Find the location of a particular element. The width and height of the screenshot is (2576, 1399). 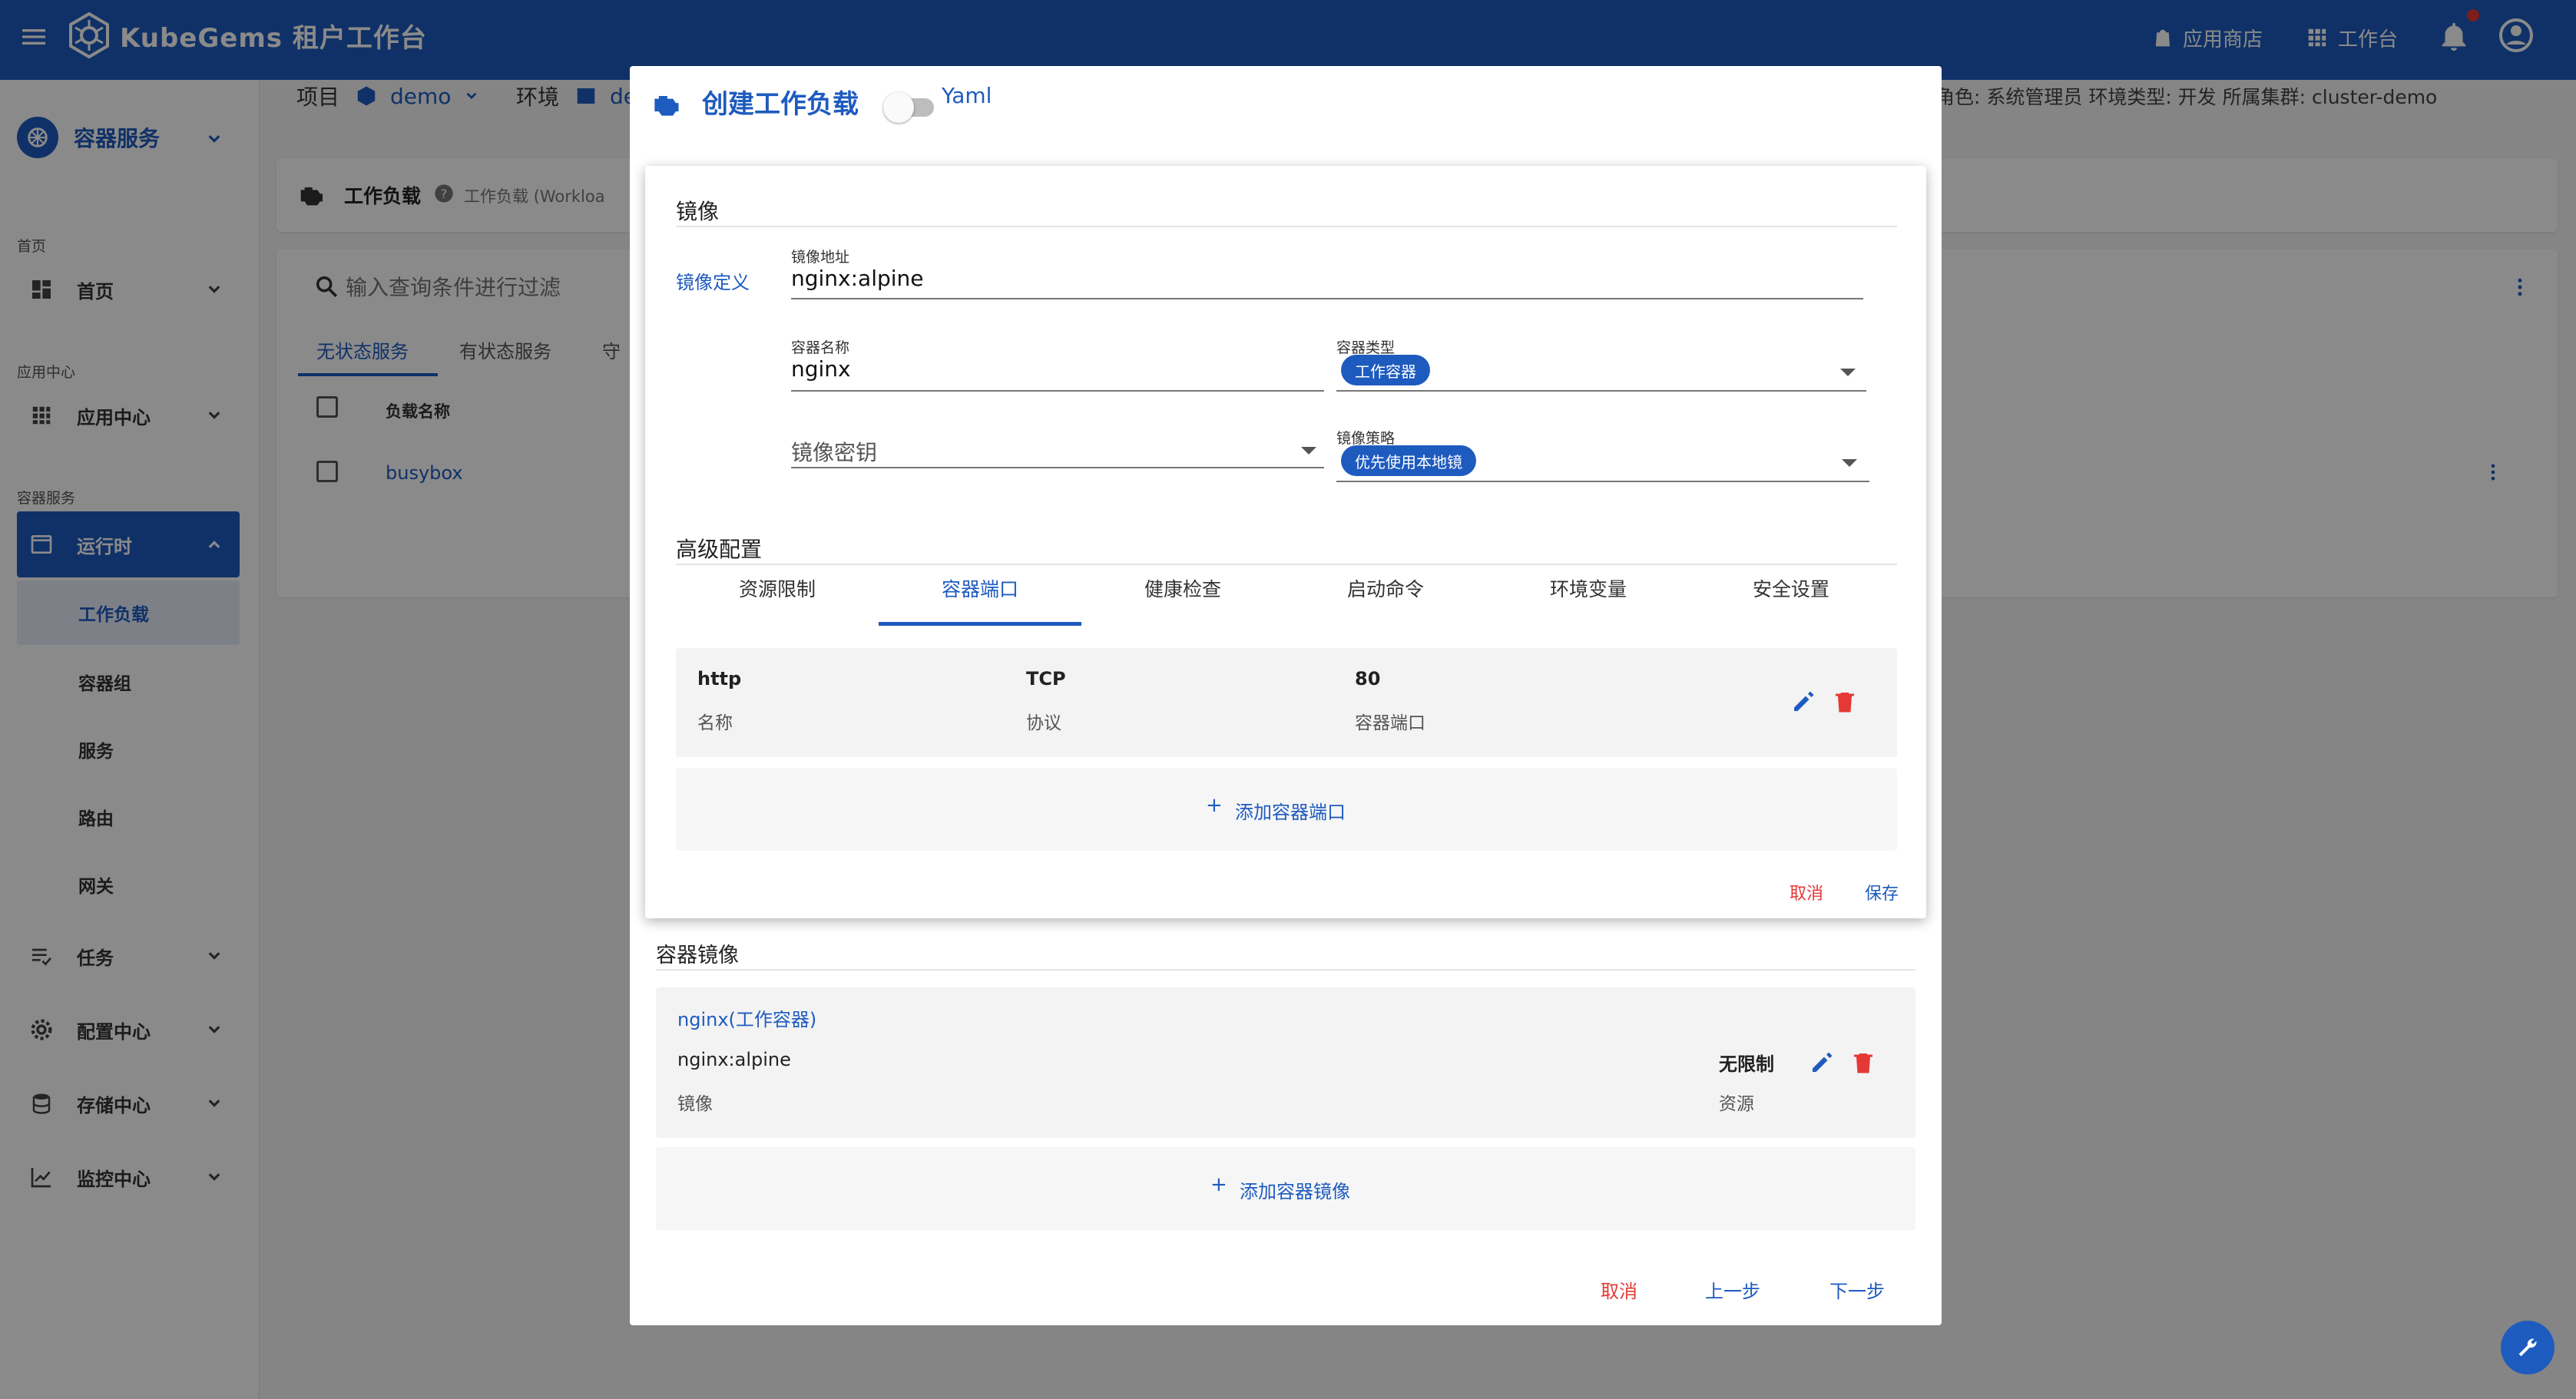

image-address-input: nginx:alpine is located at coordinates (1327, 281).